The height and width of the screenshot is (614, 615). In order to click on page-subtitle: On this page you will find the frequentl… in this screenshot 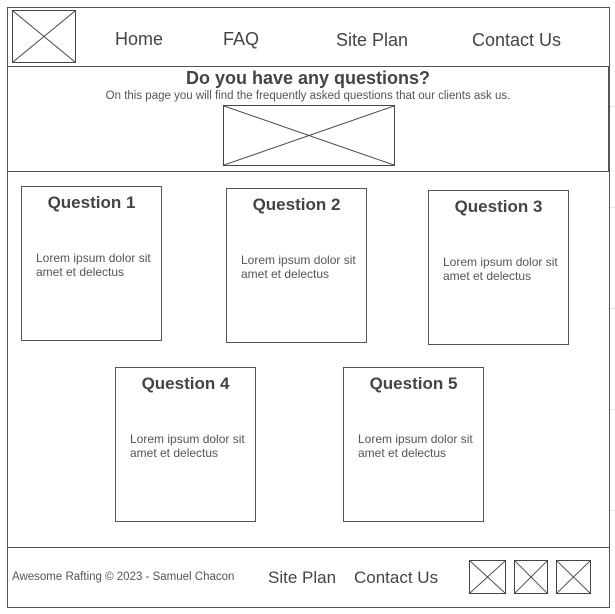, I will do `click(308, 96)`.